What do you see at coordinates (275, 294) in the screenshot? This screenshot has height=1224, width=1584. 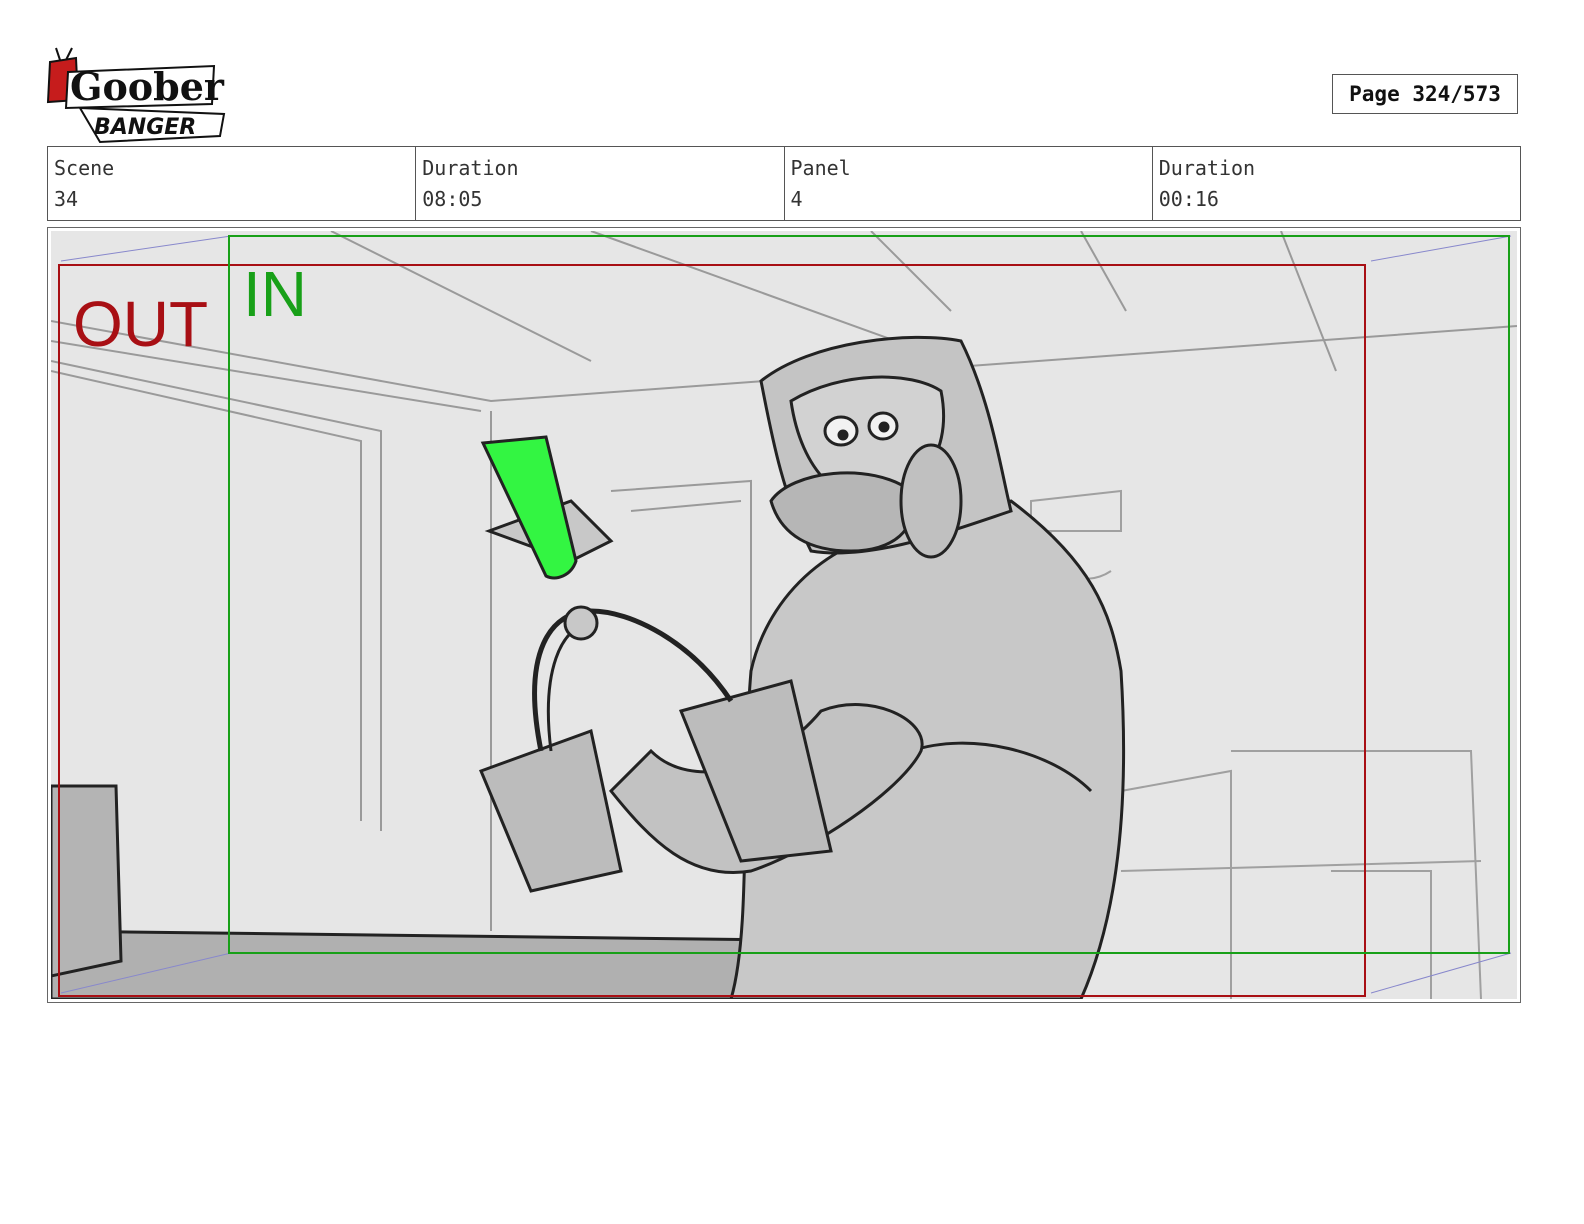 I see `in-label: IN` at bounding box center [275, 294].